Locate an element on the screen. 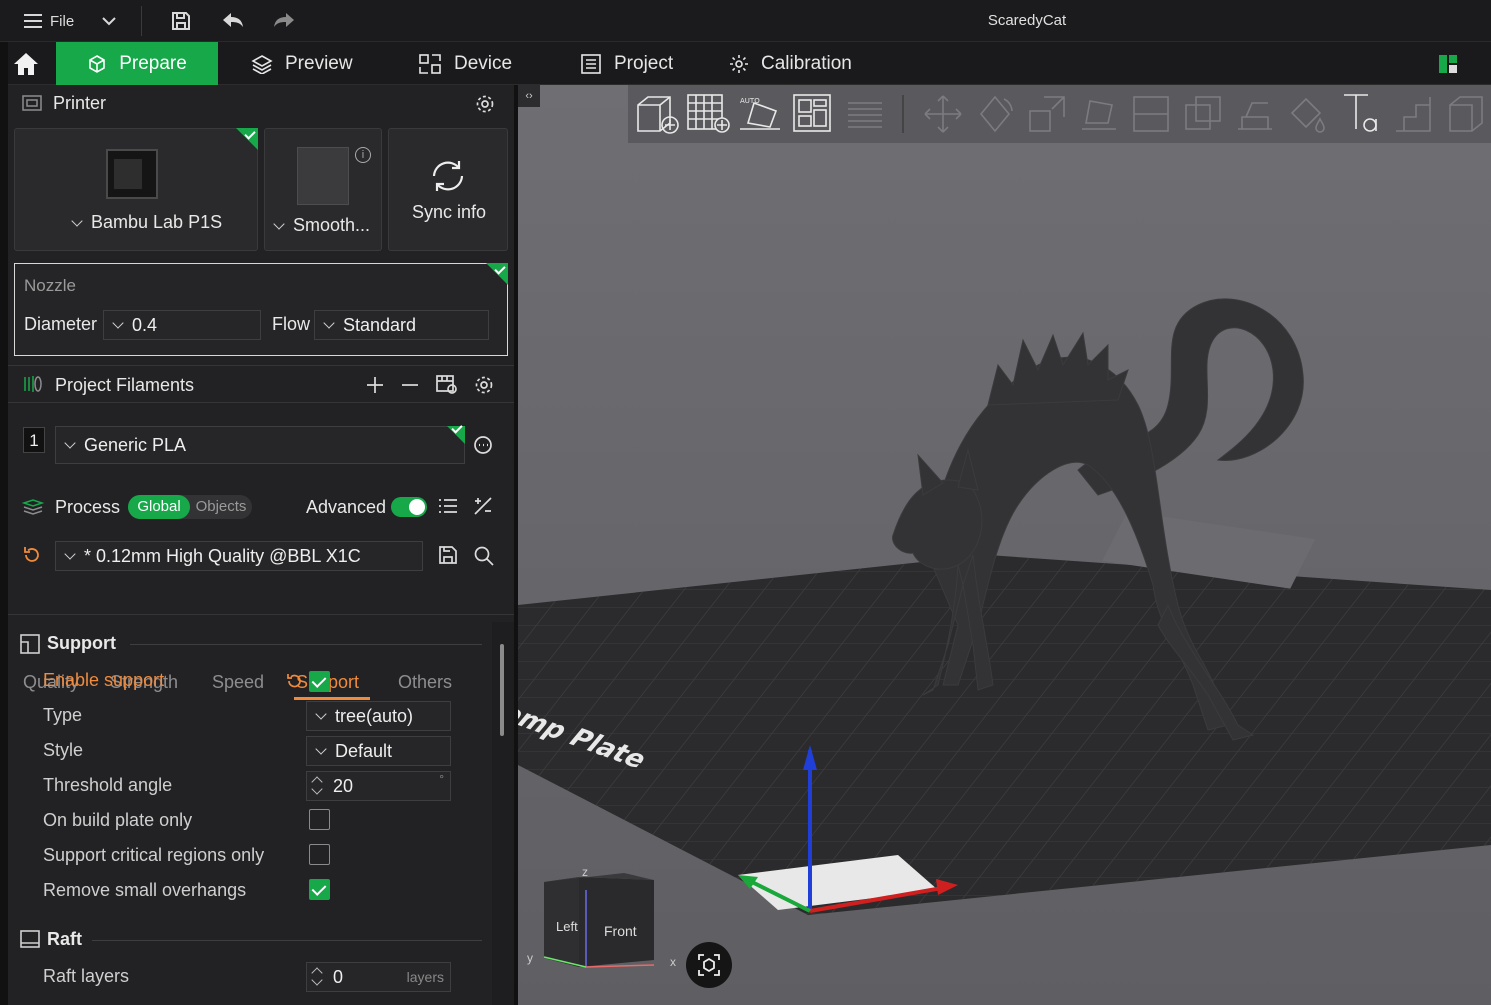 This screenshot has width=1491, height=1005. title-bar: File ScaredyCat is located at coordinates (745, 21).